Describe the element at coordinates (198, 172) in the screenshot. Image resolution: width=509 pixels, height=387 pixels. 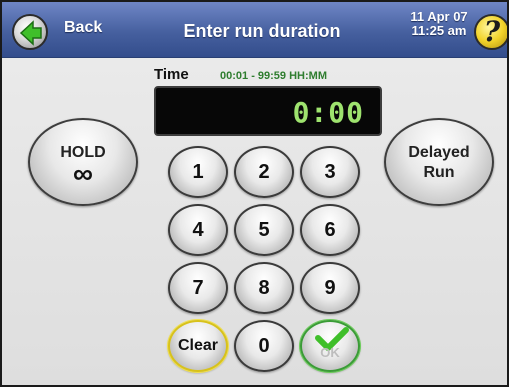
I see `key-1: 1` at that location.